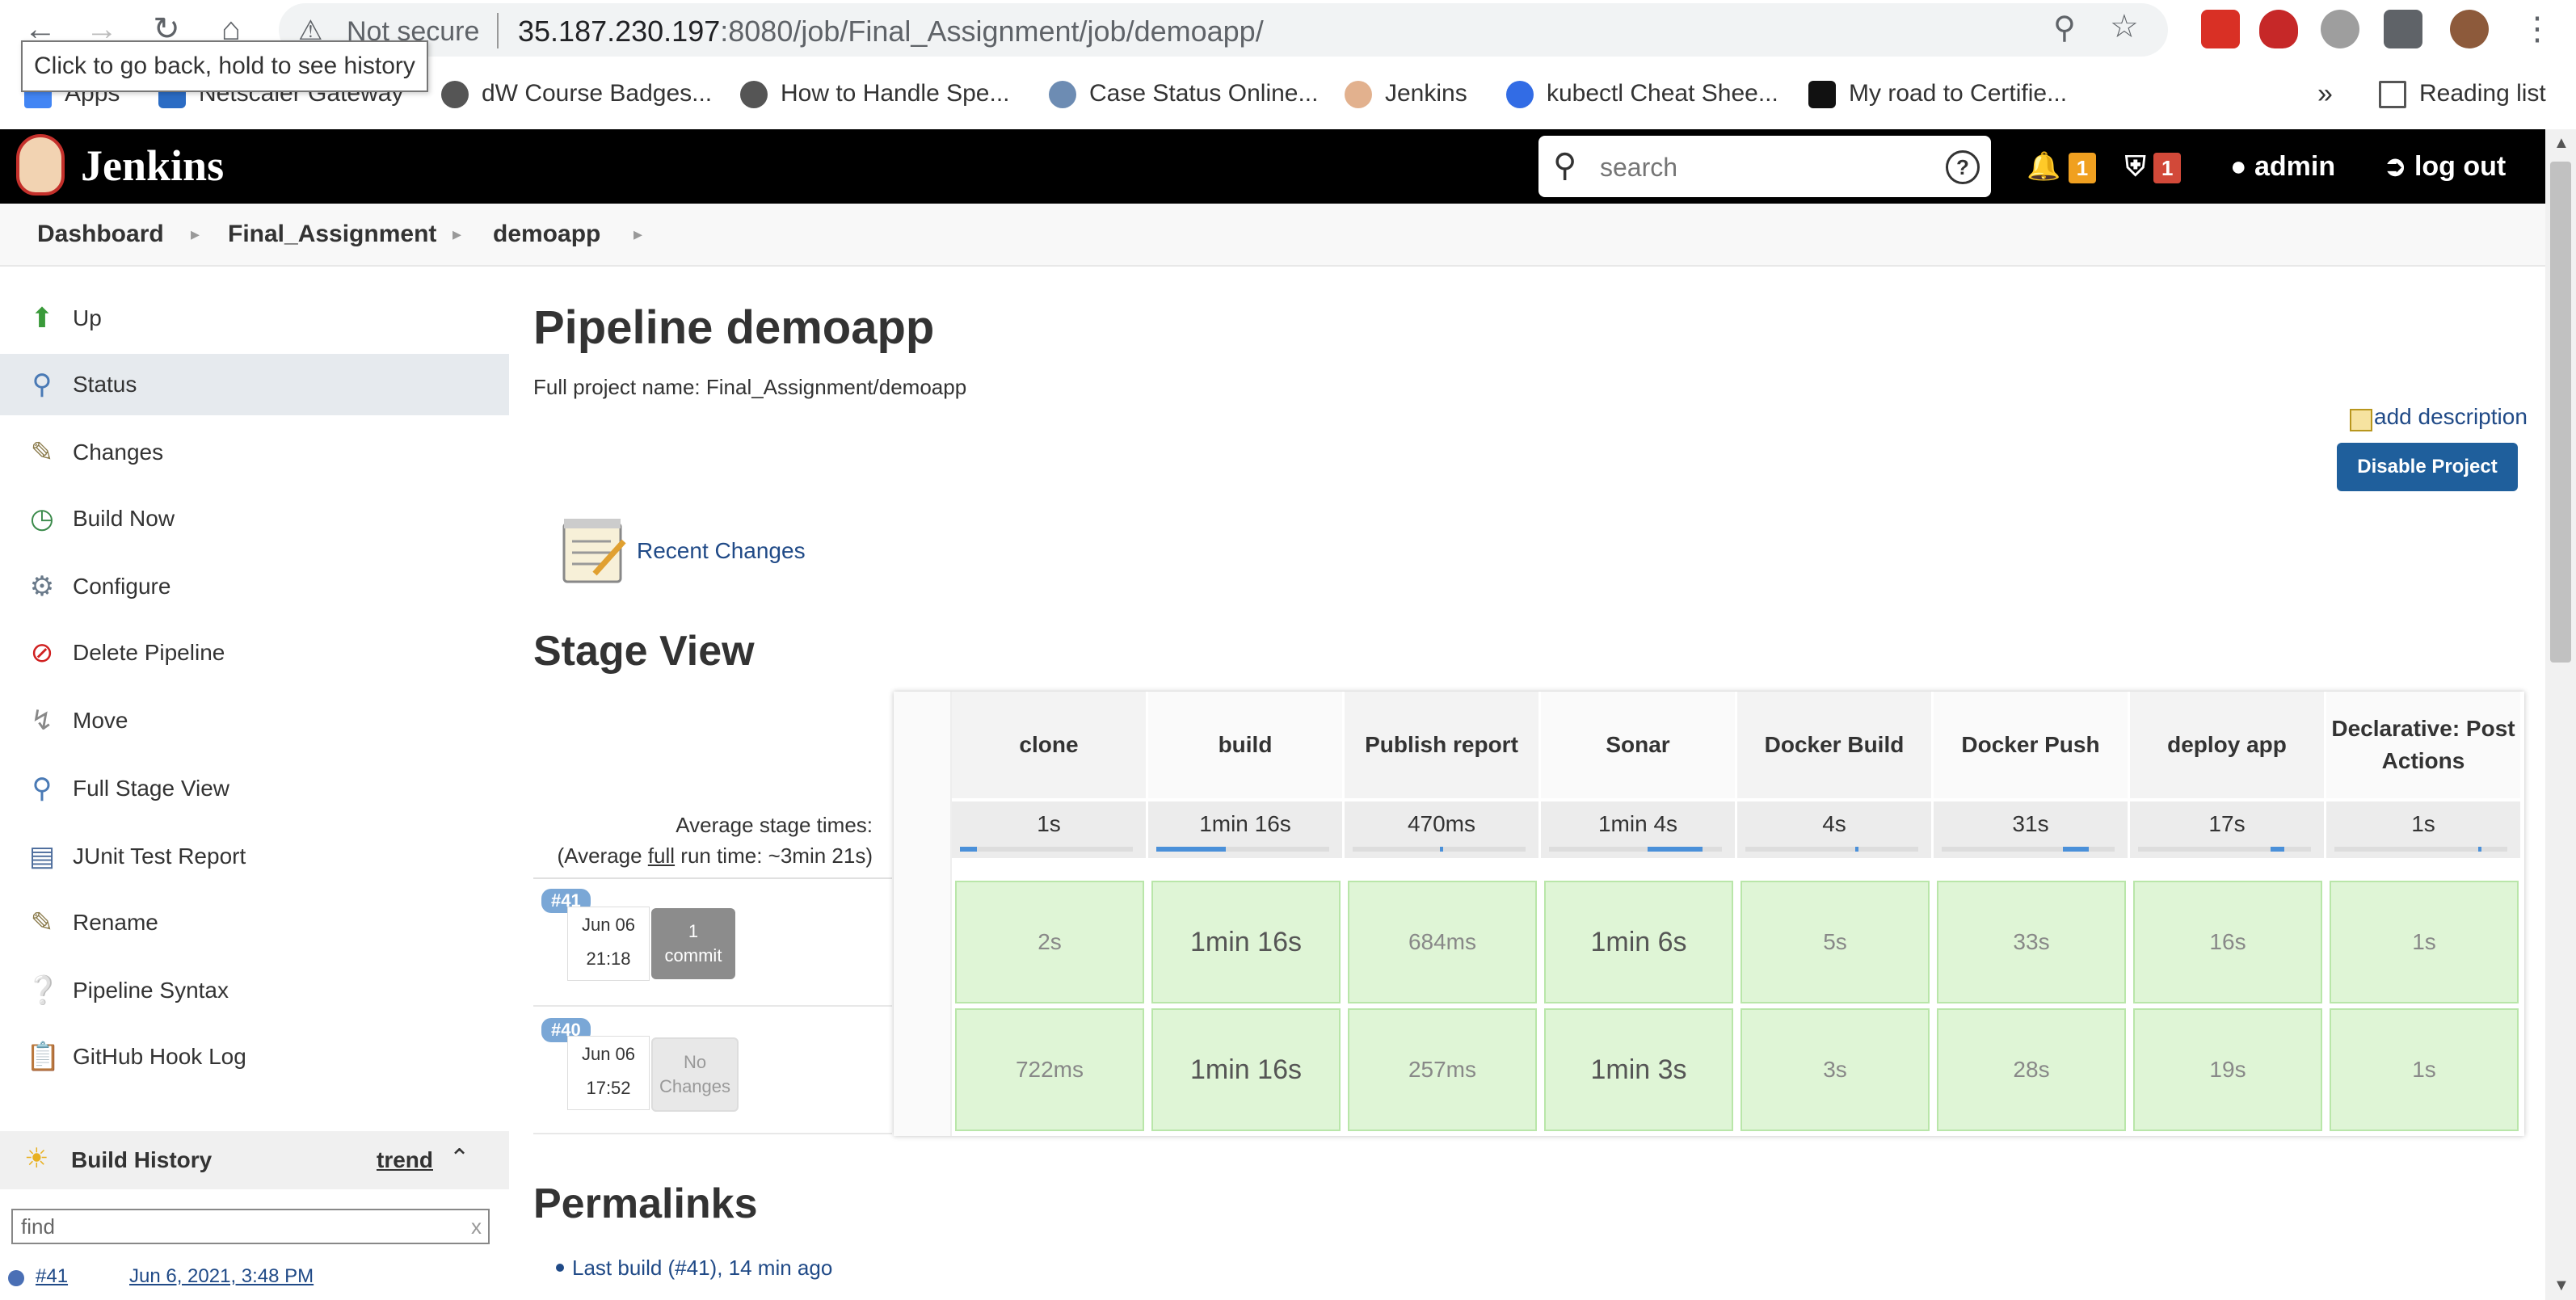 The width and height of the screenshot is (2576, 1300). I want to click on run-date-time: 17:52, so click(608, 1088).